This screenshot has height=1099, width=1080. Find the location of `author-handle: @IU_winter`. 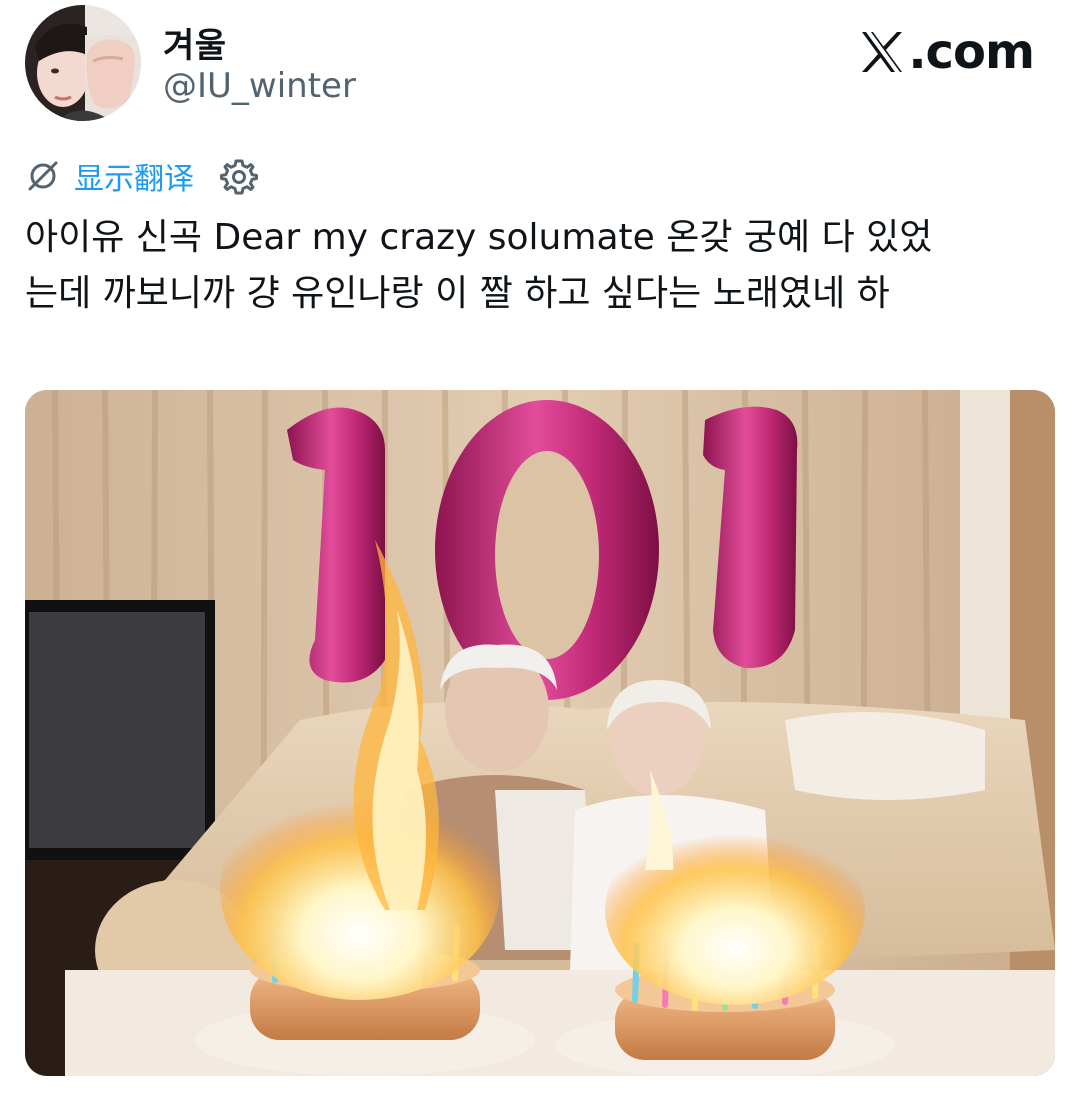

author-handle: @IU_winter is located at coordinates (259, 86).